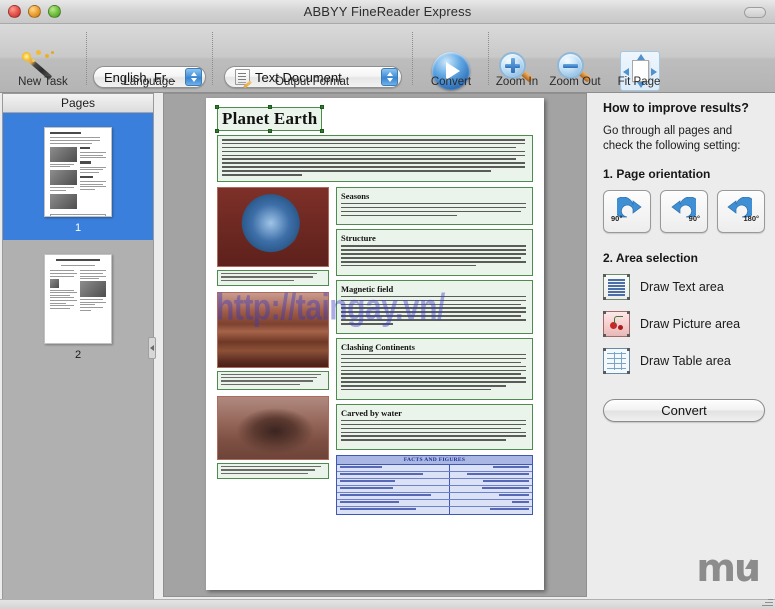 Image resolution: width=775 pixels, height=609 pixels. What do you see at coordinates (616, 324) in the screenshot?
I see `picture-area-icon` at bounding box center [616, 324].